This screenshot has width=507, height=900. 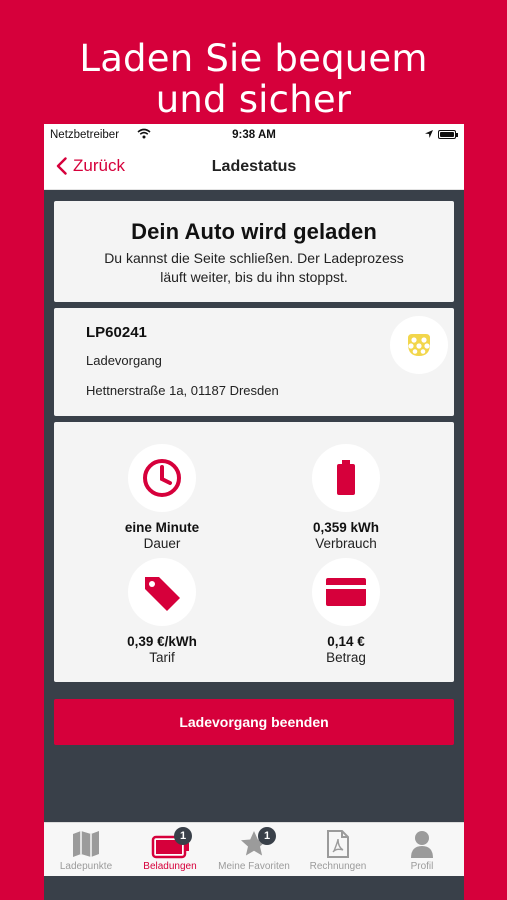 I want to click on tab-label: Rechnungen, so click(x=338, y=866).